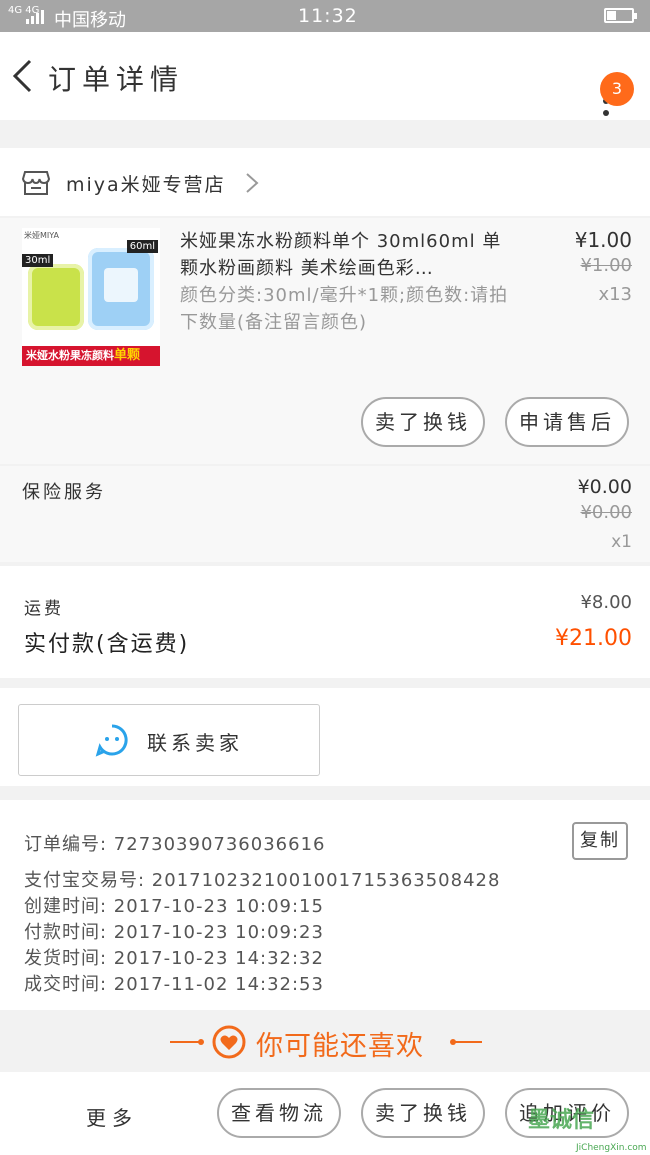 The image size is (650, 1155). I want to click on completed-time: 成交时间: 2017-11-02 14:32:53, so click(174, 984).